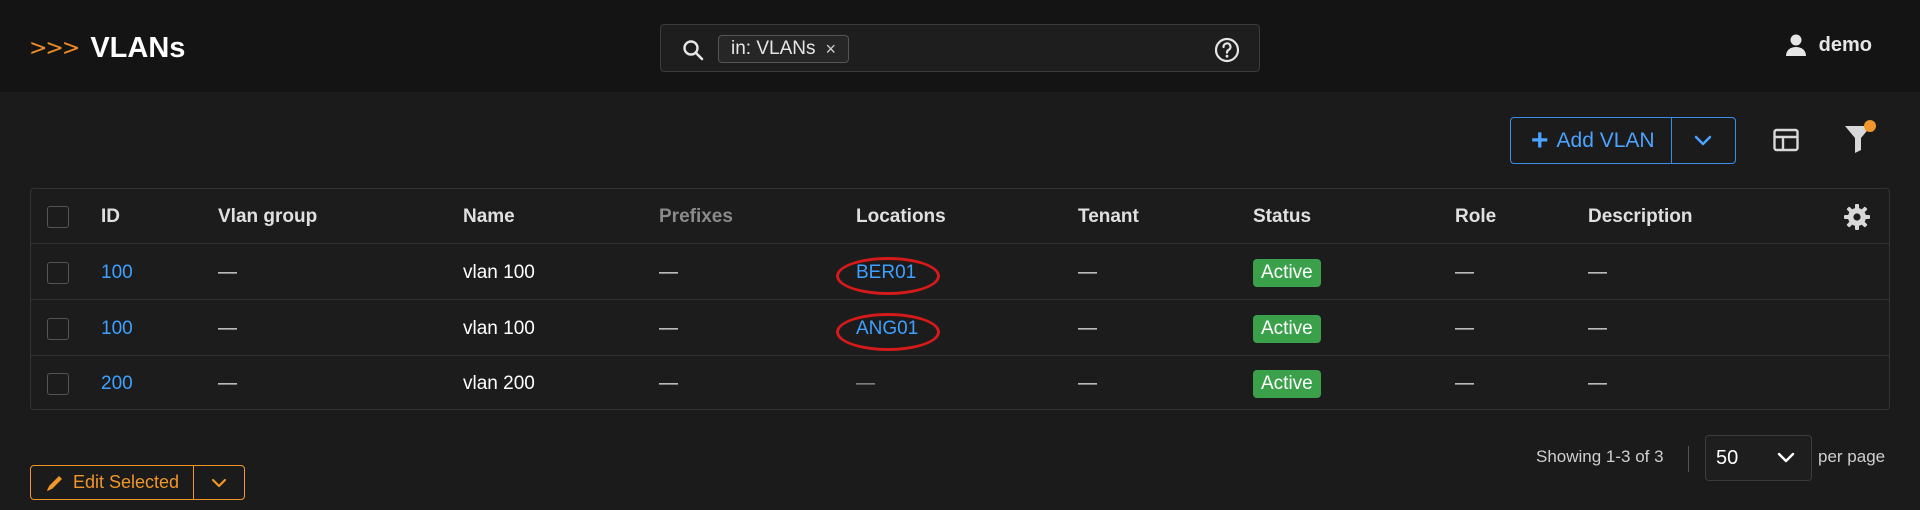 This screenshot has height=510, width=1920. I want to click on locations-cell: —, so click(865, 383).